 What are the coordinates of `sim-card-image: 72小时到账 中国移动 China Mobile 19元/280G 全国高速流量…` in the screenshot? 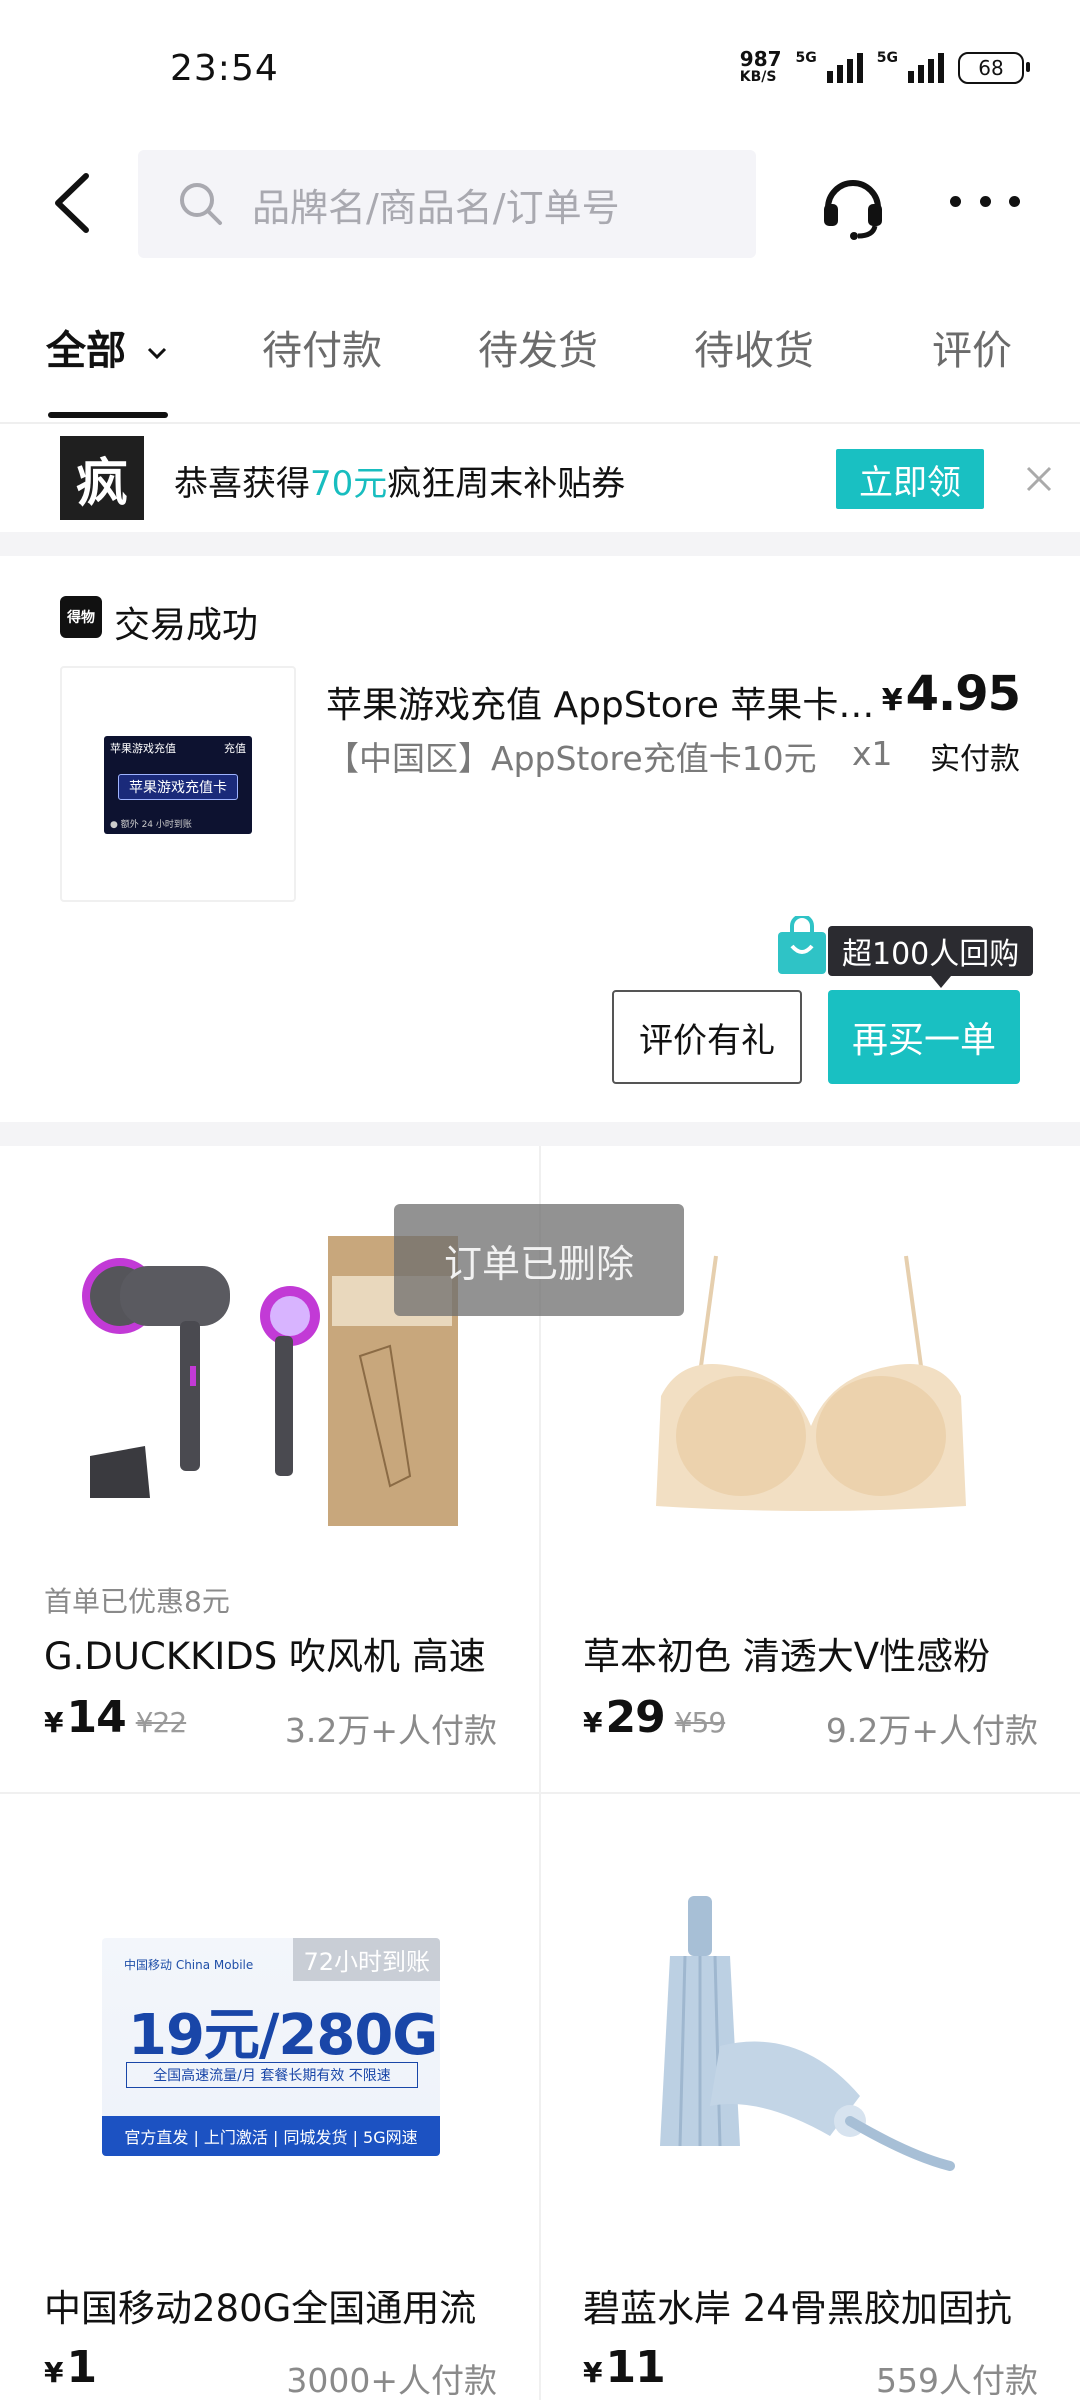 It's located at (271, 2047).